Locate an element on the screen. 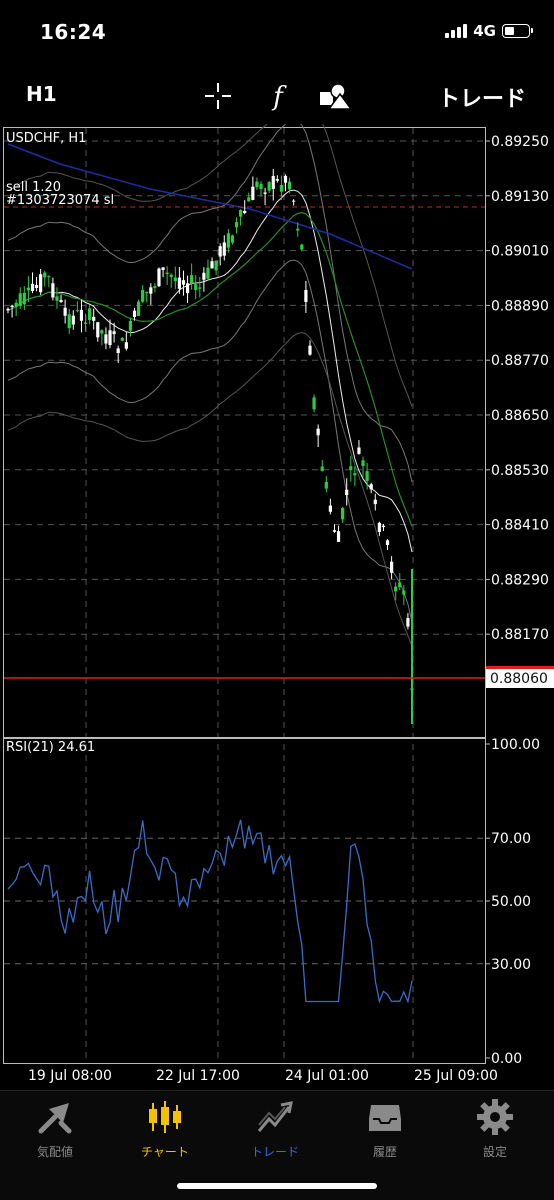 The width and height of the screenshot is (554, 1200). symbol-label: USDCHF, H1 is located at coordinates (46, 138).